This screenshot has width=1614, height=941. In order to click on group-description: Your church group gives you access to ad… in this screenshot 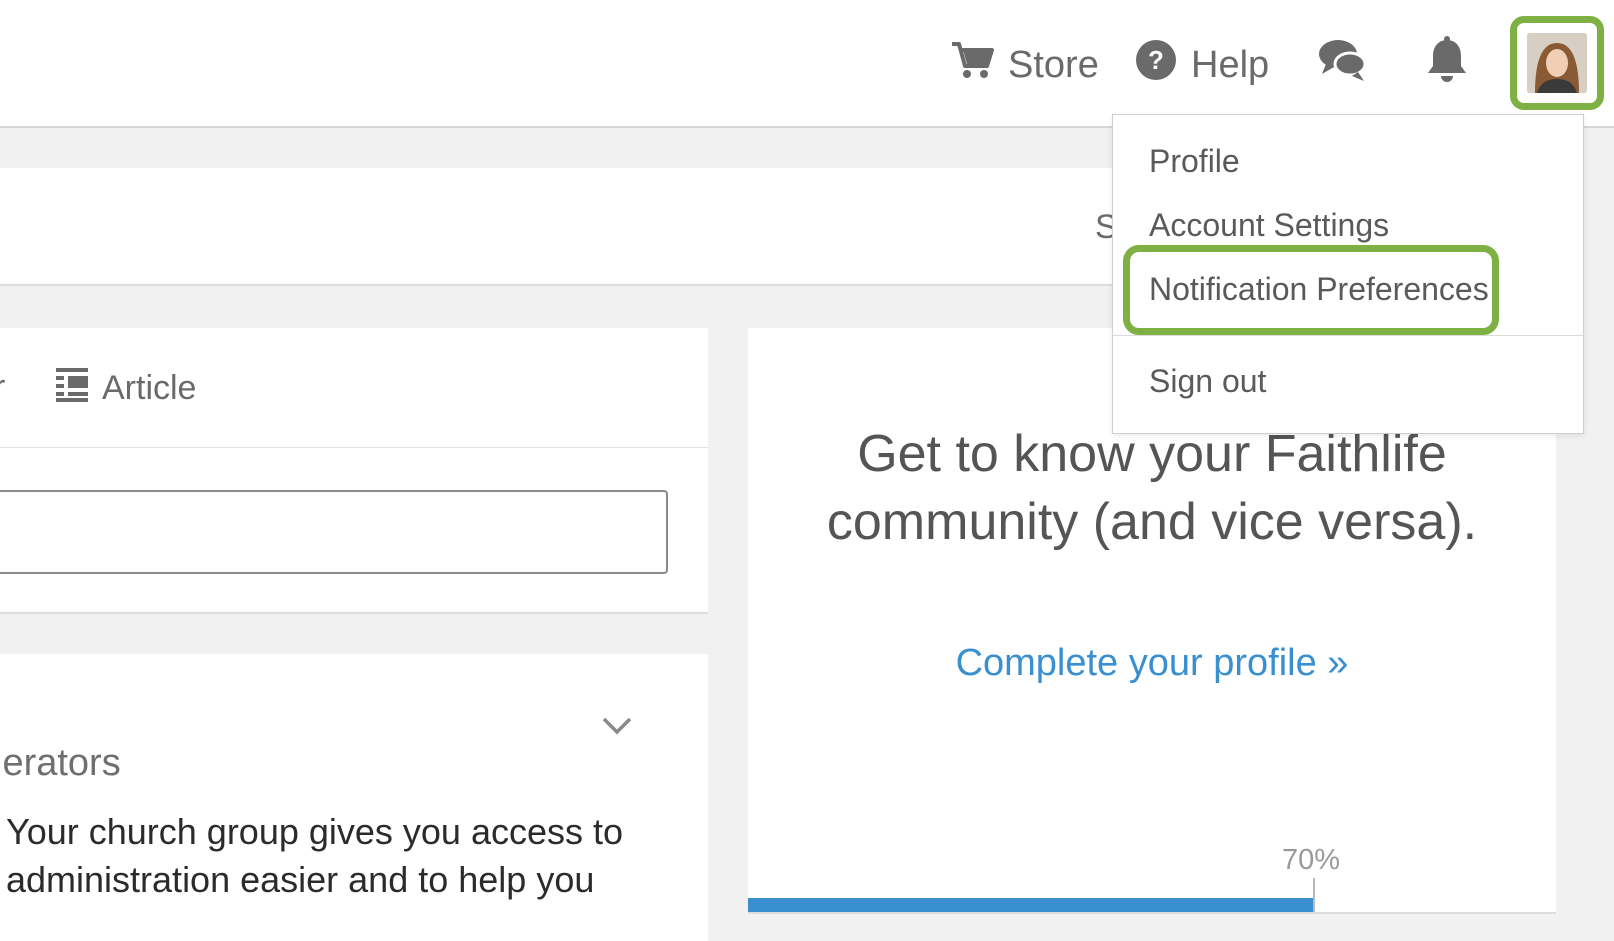, I will do `click(356, 856)`.